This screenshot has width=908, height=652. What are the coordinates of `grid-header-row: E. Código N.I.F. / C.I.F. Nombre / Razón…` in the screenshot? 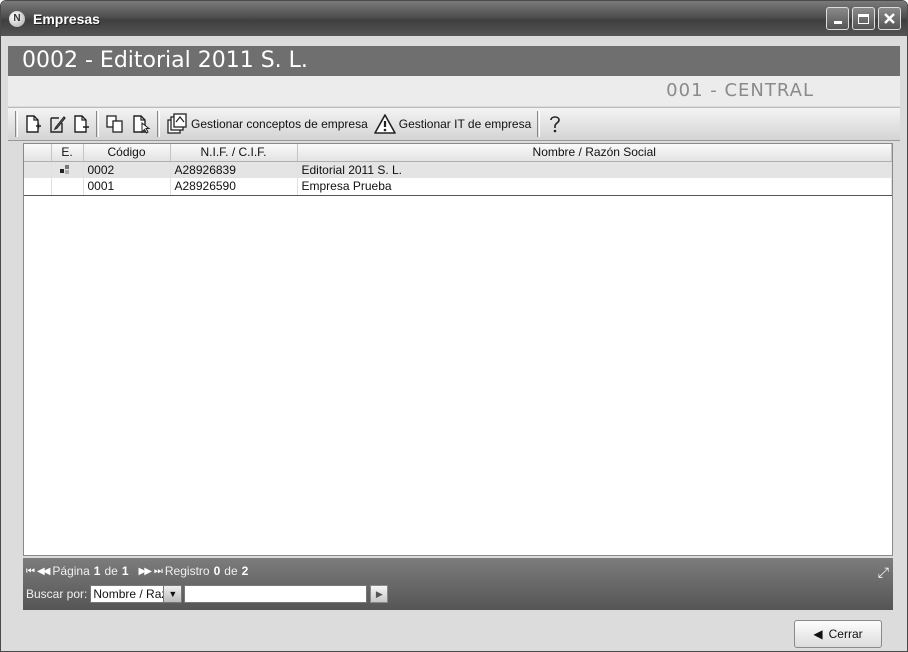 It's located at (458, 153).